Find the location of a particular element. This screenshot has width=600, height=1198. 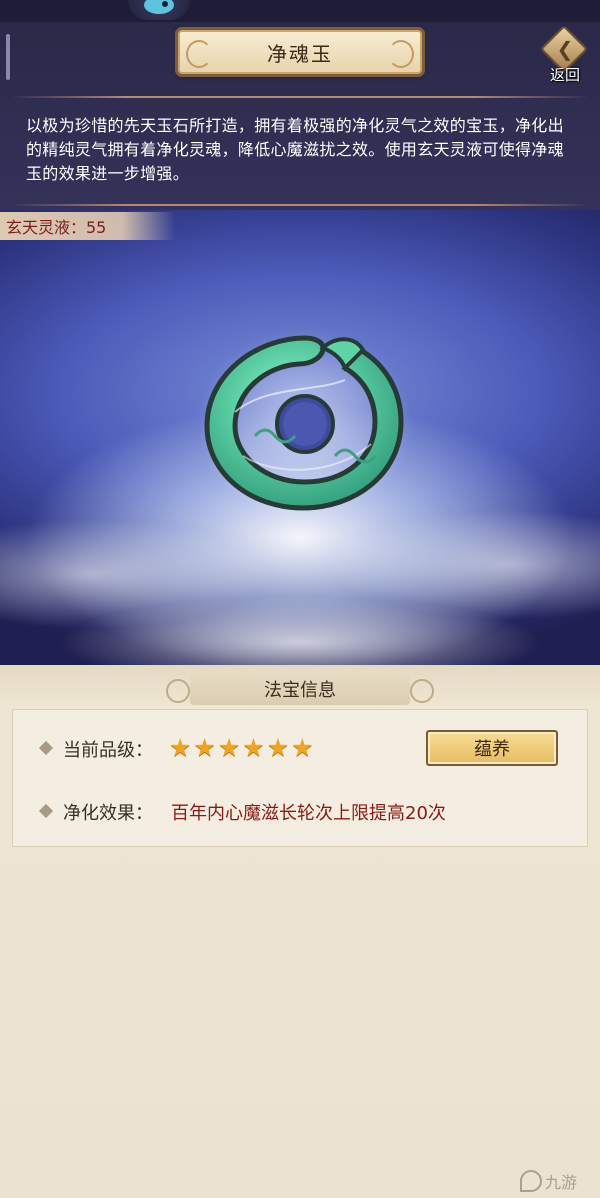

effect-label: 净化效果： is located at coordinates (108, 813).